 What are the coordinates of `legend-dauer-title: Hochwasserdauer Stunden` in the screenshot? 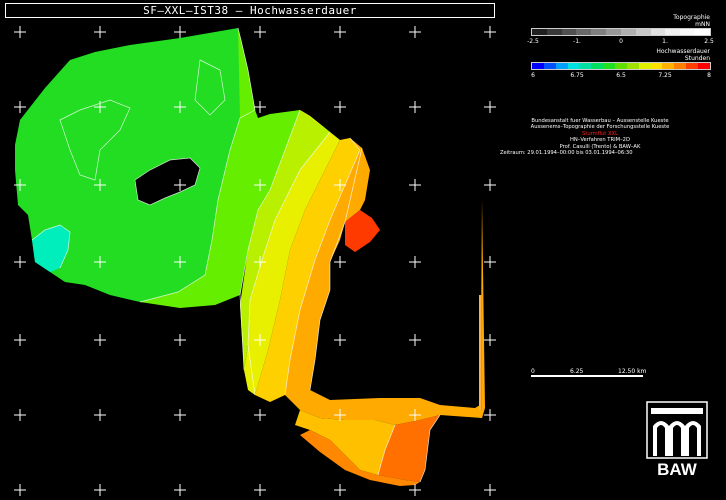 It's located at (655, 55).